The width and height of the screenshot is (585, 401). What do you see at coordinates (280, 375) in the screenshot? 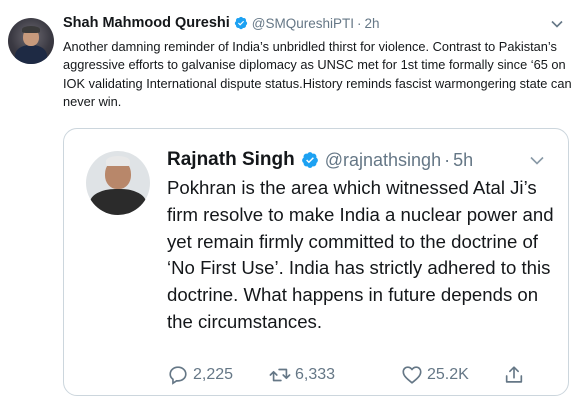
I see `retweet-icon` at bounding box center [280, 375].